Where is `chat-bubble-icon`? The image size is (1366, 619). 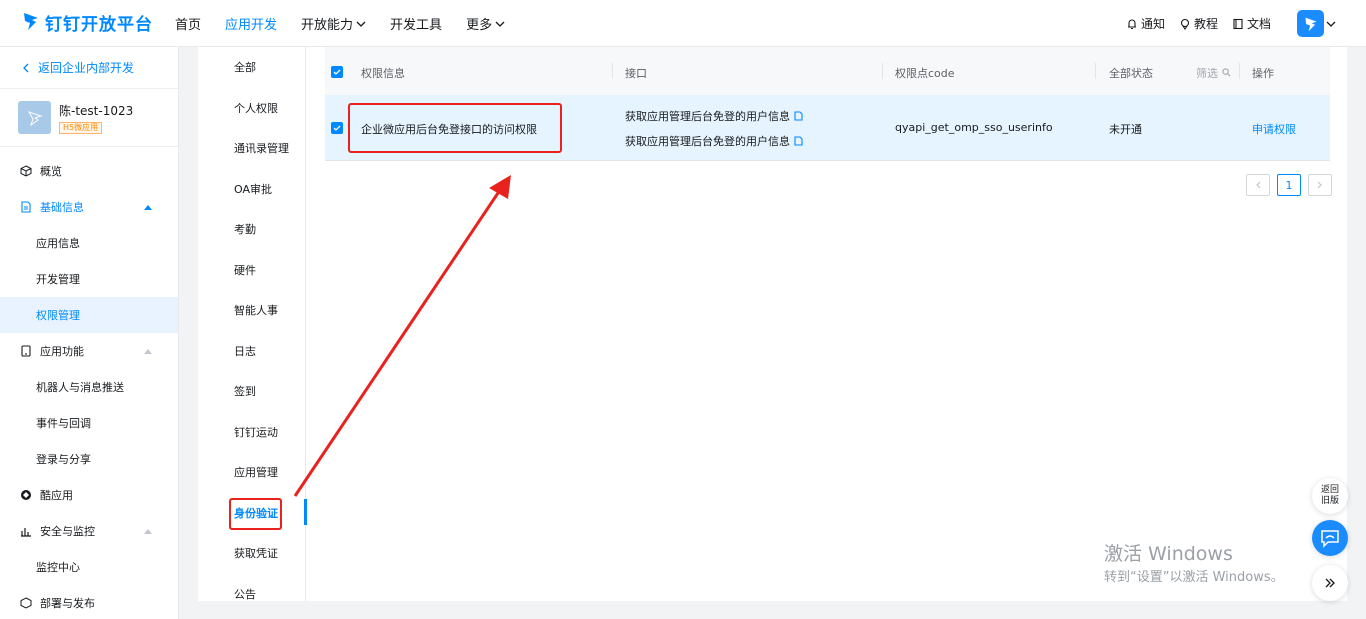 chat-bubble-icon is located at coordinates (1330, 539).